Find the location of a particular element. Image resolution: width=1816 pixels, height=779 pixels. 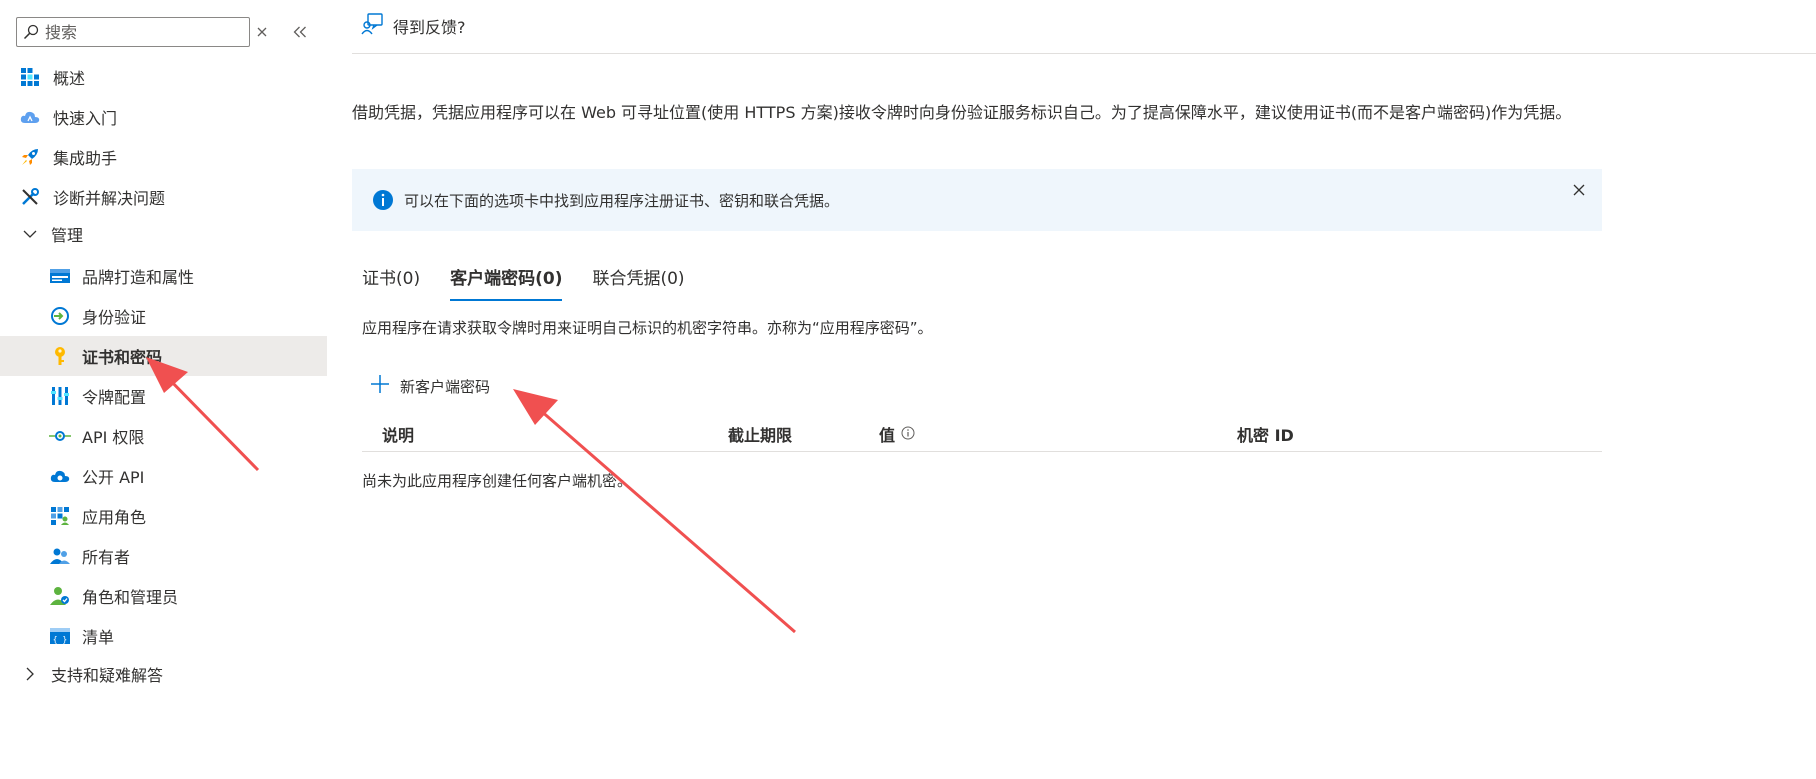

search-row is located at coordinates (133, 32).